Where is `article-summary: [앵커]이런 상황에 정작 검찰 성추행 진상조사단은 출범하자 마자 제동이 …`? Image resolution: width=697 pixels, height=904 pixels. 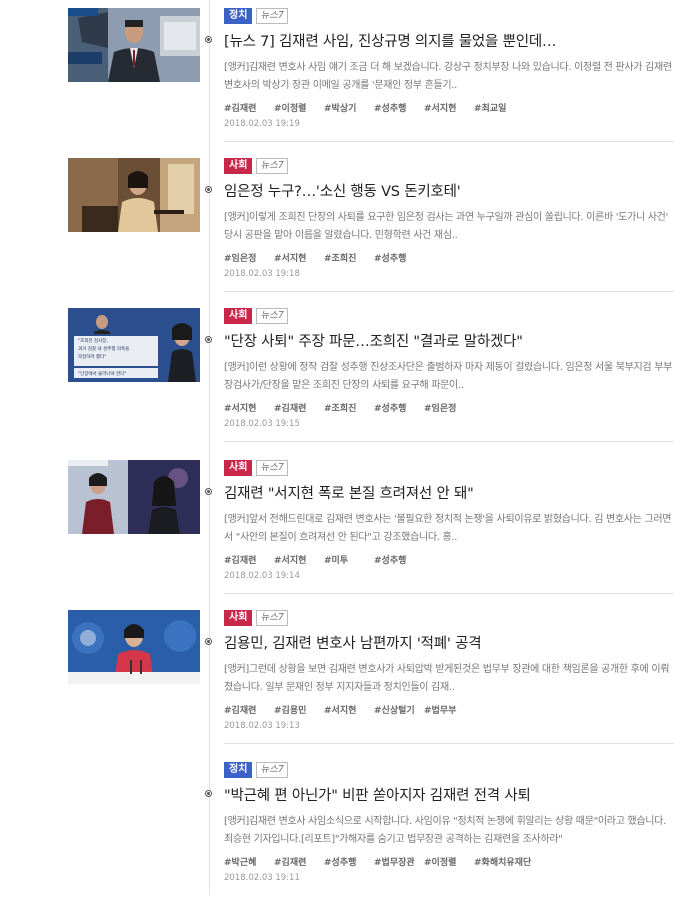
article-summary: [앵커]이런 상황에 정작 검찰 성추행 진상조사단은 출범하자 마자 제동이 … is located at coordinates (450, 377).